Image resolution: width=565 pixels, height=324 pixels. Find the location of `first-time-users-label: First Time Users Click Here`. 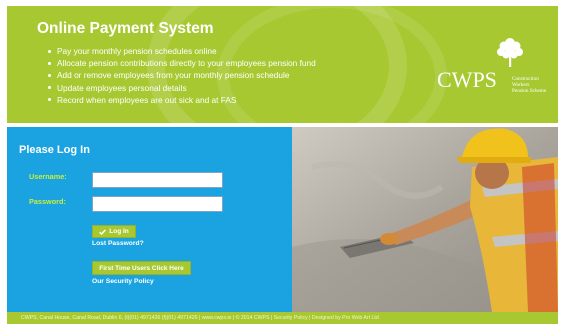

first-time-users-label: First Time Users Click Here is located at coordinates (141, 268).